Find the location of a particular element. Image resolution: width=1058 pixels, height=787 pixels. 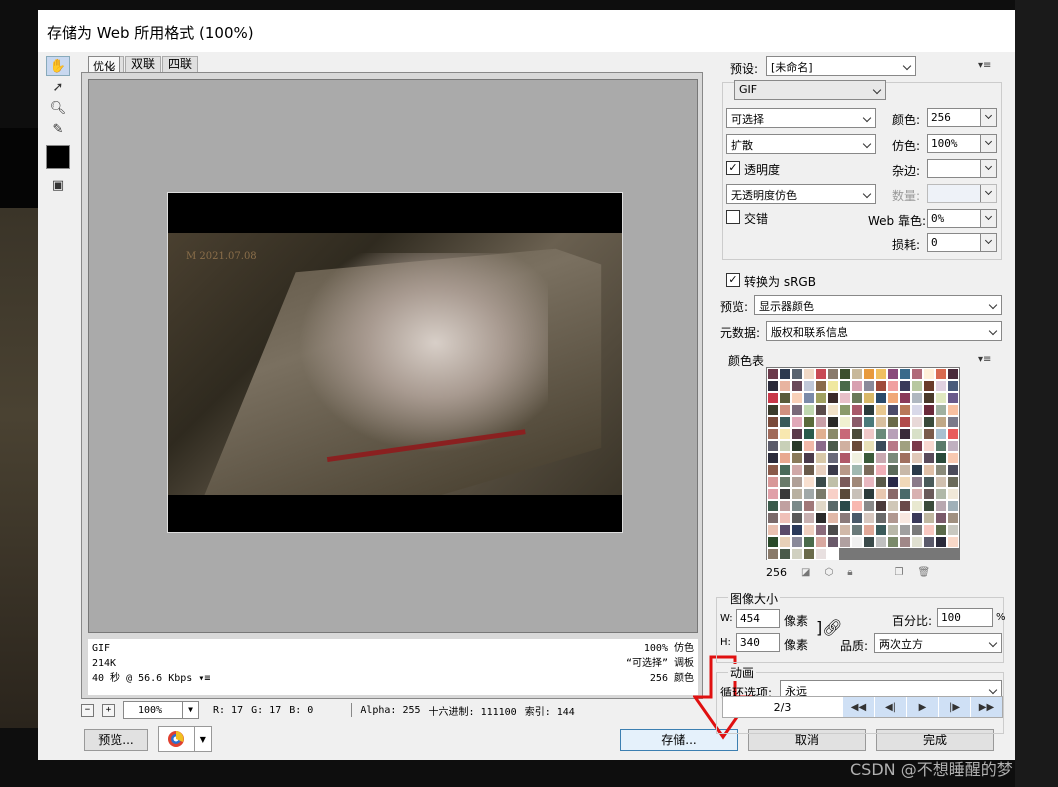

percent-input: 100 is located at coordinates (965, 617).